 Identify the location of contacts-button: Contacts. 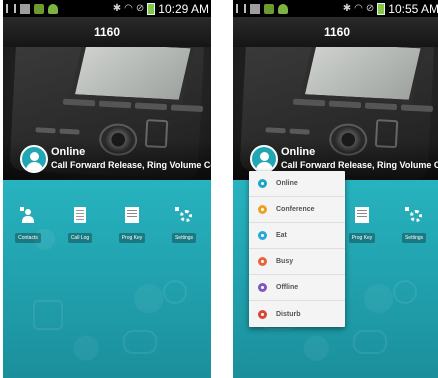
(28, 225).